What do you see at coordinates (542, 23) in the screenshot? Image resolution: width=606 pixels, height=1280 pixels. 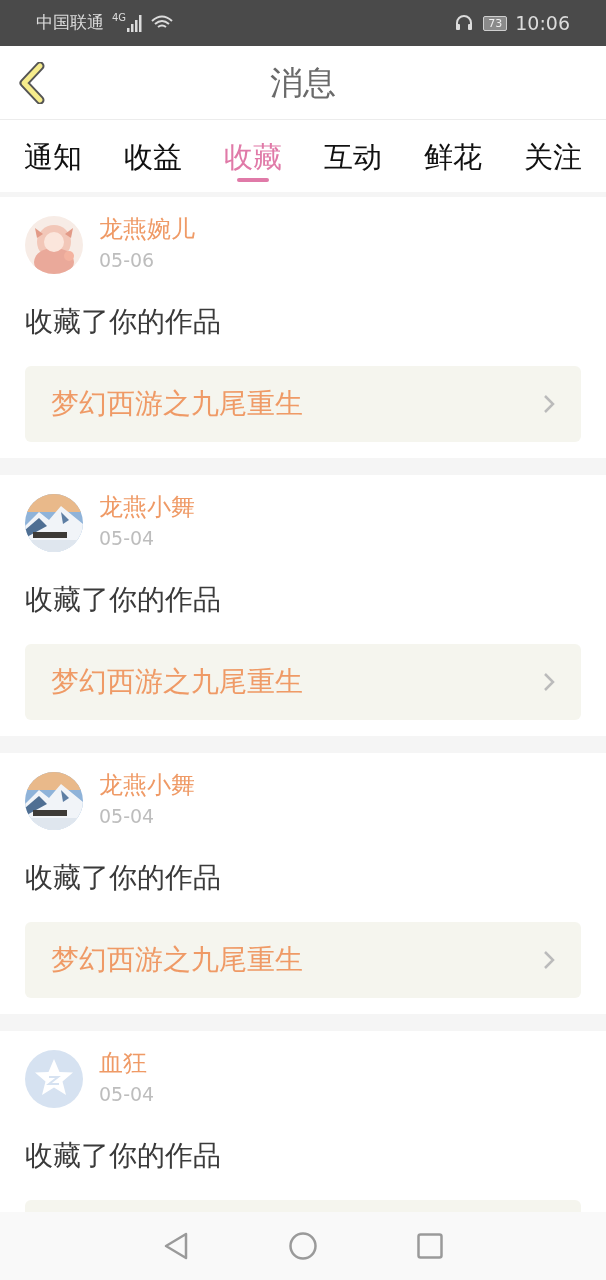 I see `time-text: 10:06` at bounding box center [542, 23].